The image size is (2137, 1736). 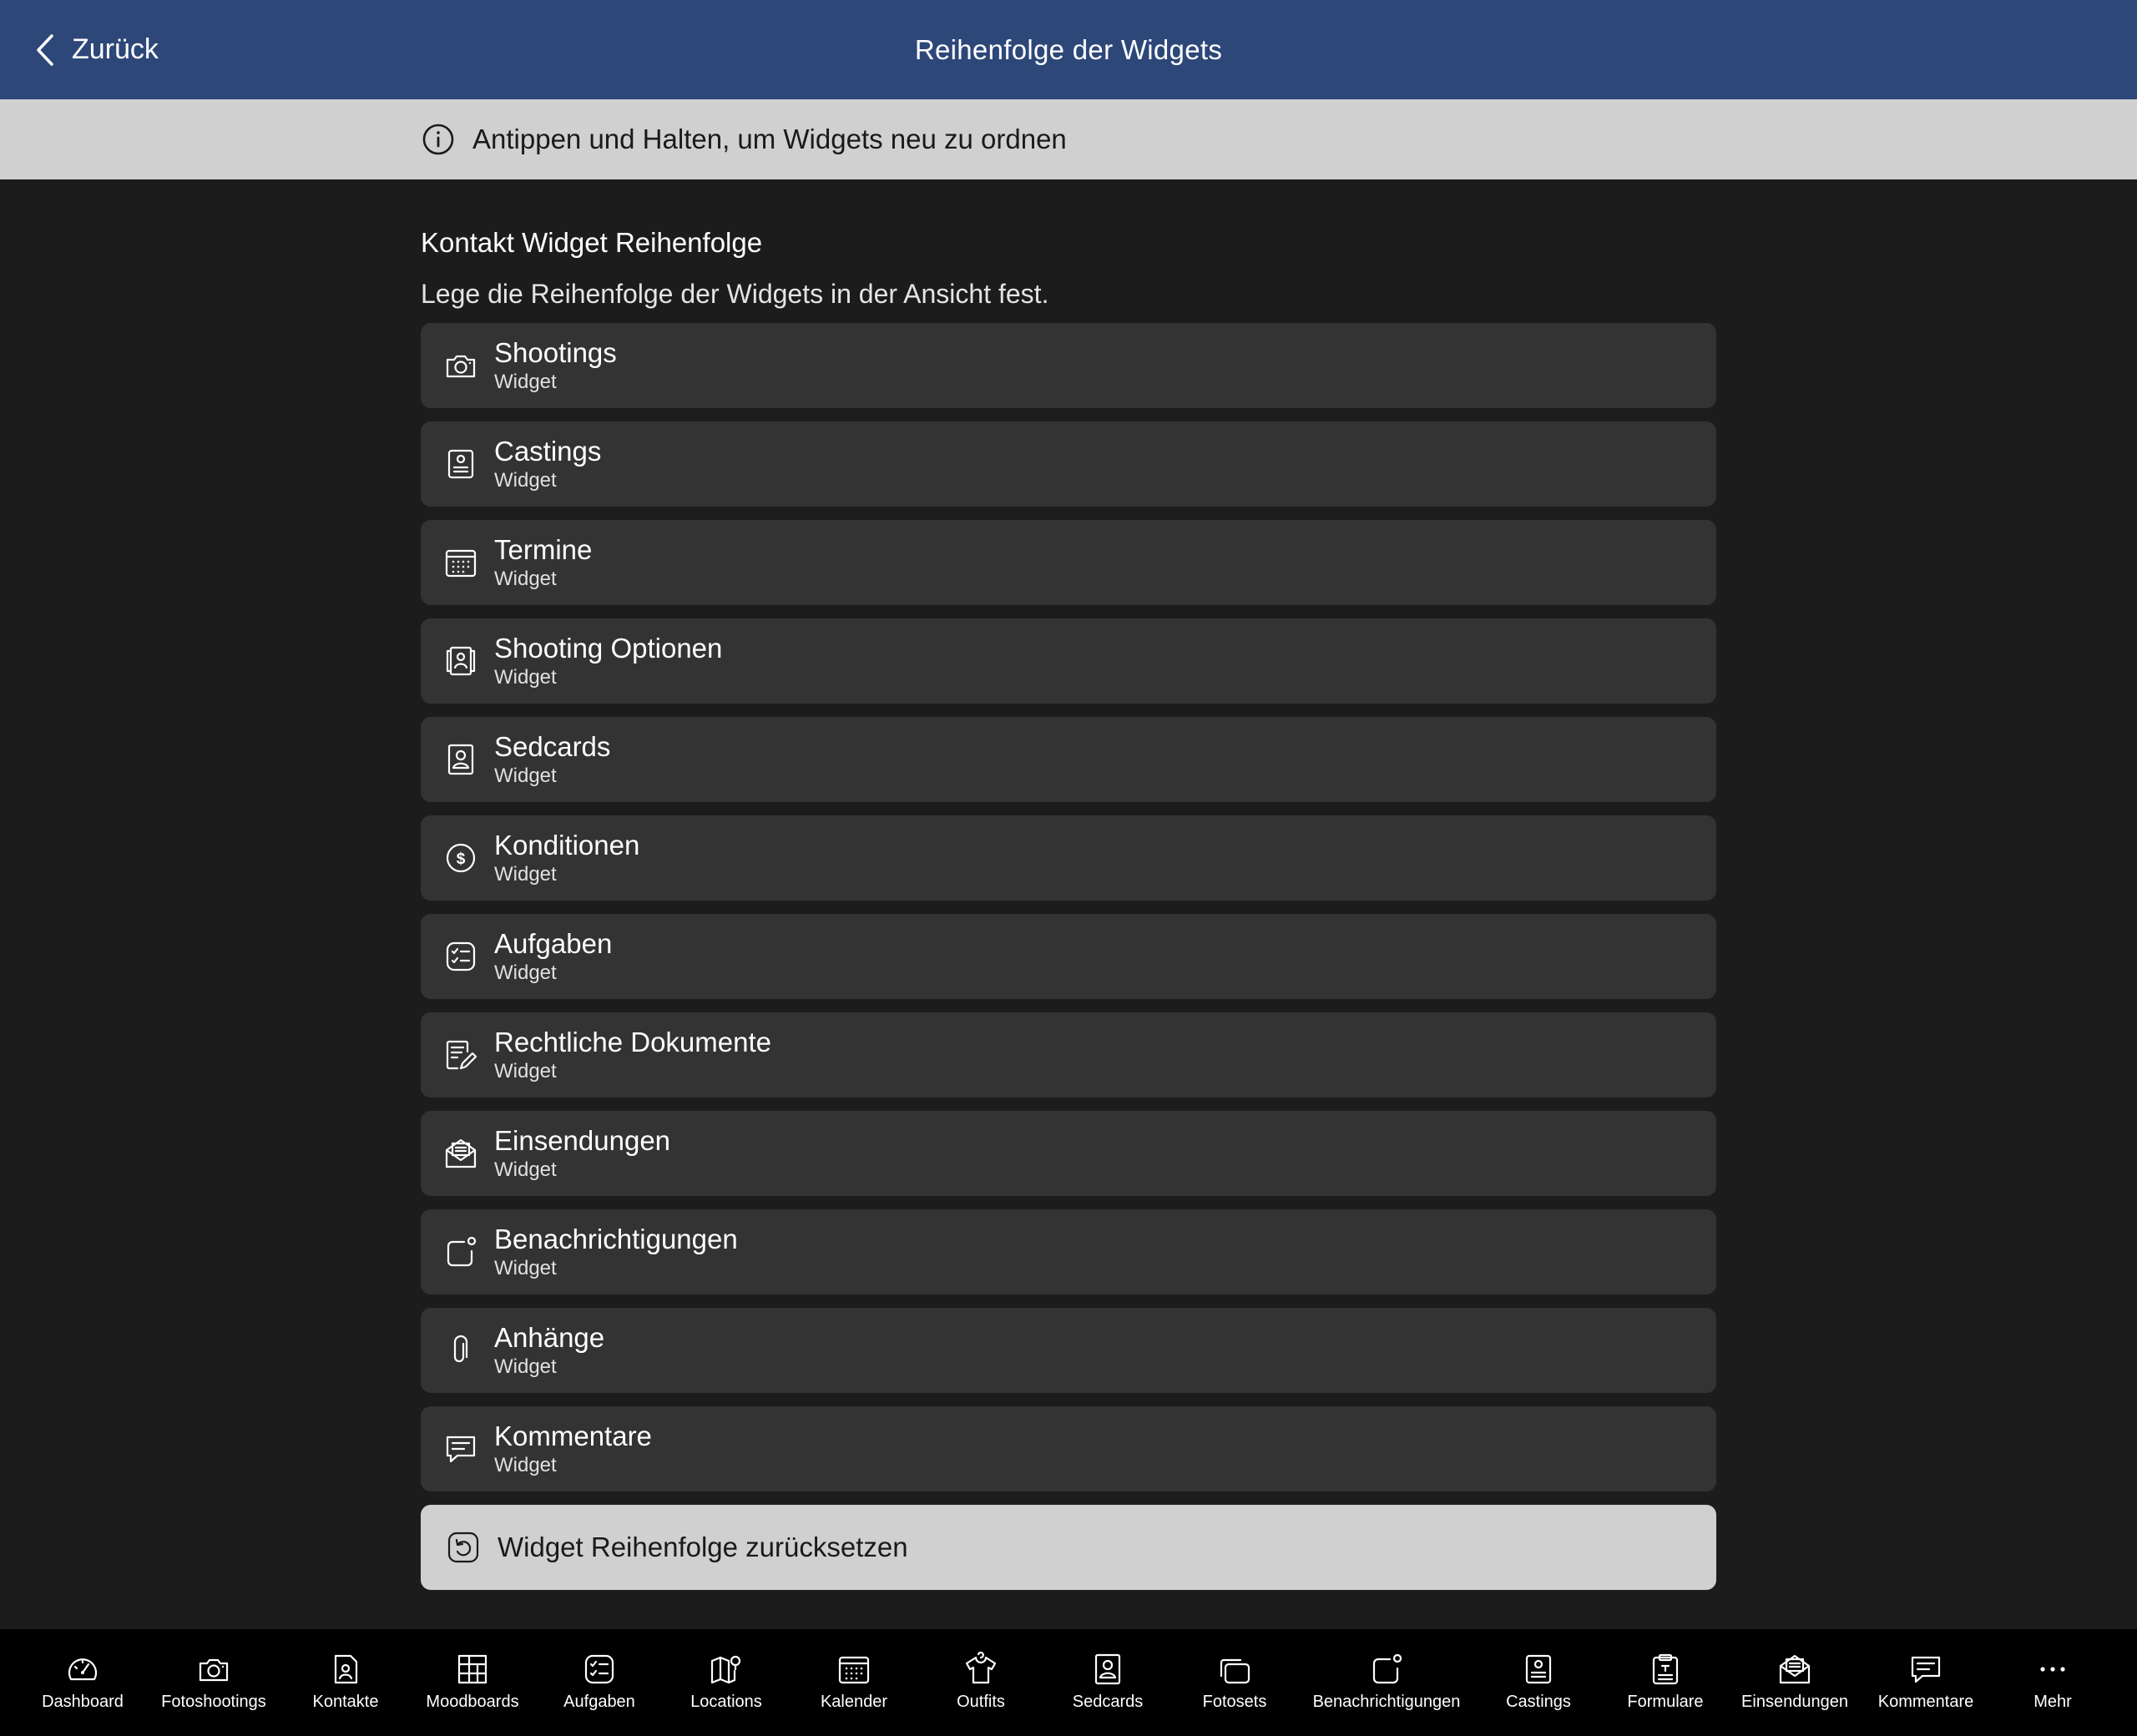 I want to click on widget-row-konditionen: $ Konditionen Widget, so click(x=1068, y=858).